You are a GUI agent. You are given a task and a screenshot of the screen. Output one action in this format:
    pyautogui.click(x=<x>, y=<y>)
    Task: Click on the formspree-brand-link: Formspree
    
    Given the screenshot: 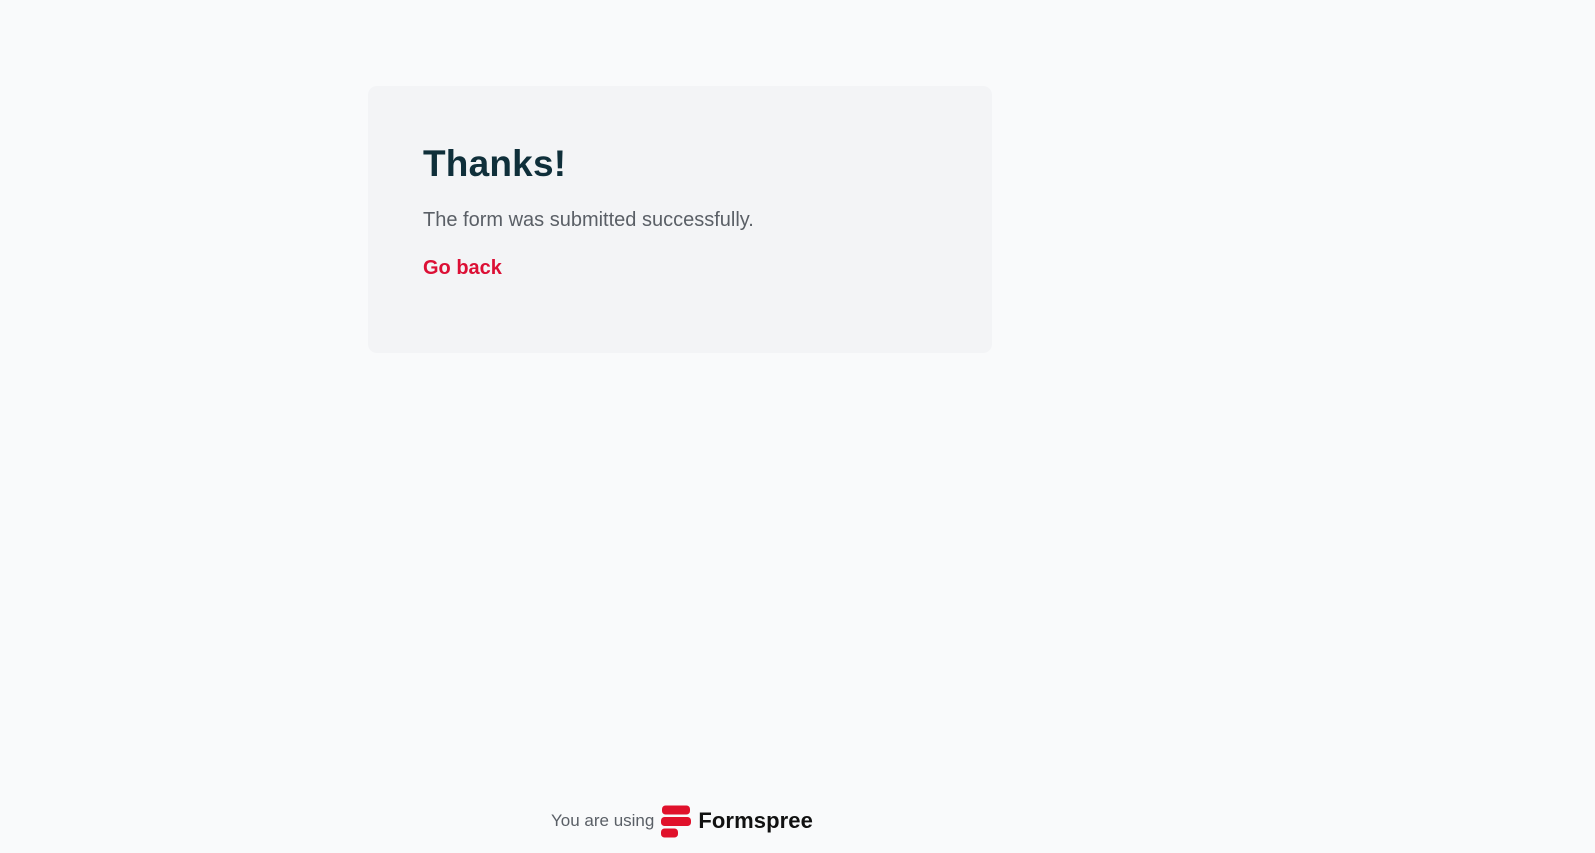 What is the action you would take?
    pyautogui.click(x=737, y=821)
    